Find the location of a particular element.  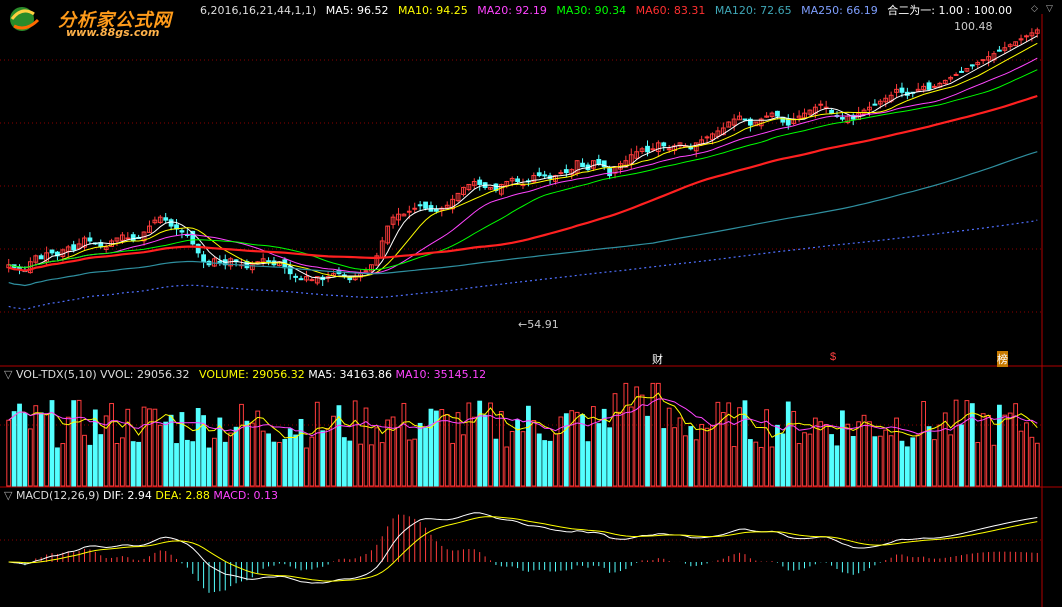

volume-ma10: MA10: 35145.12 is located at coordinates (441, 374).